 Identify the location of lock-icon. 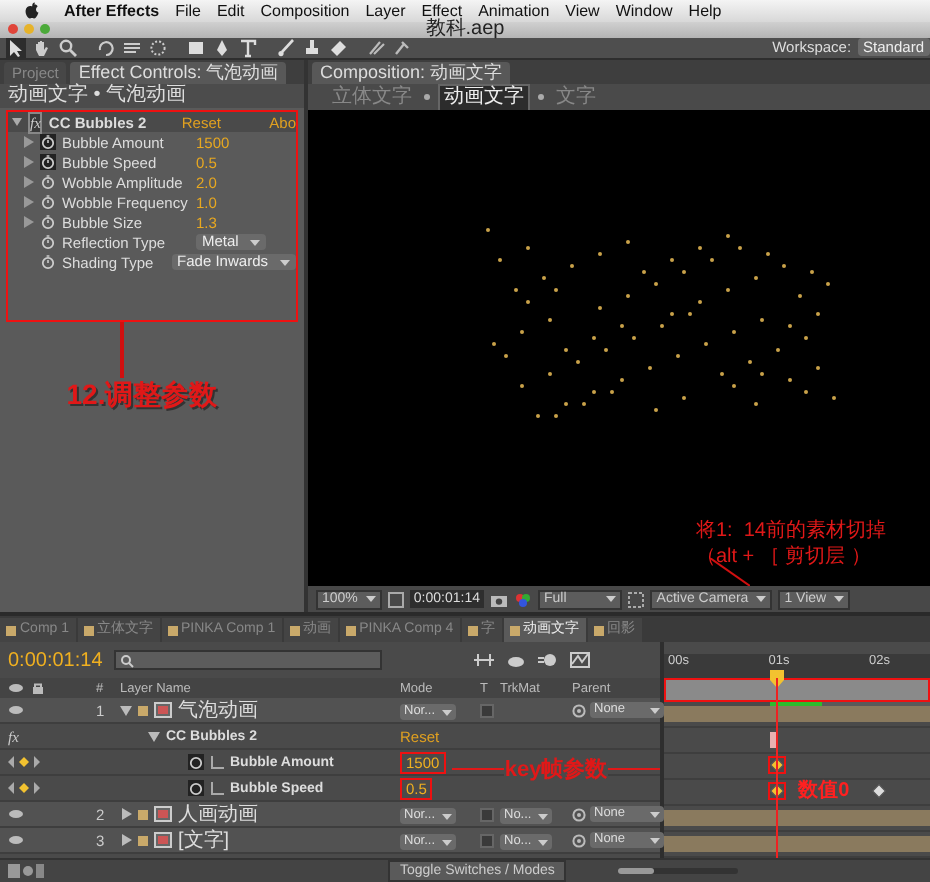
(38, 688).